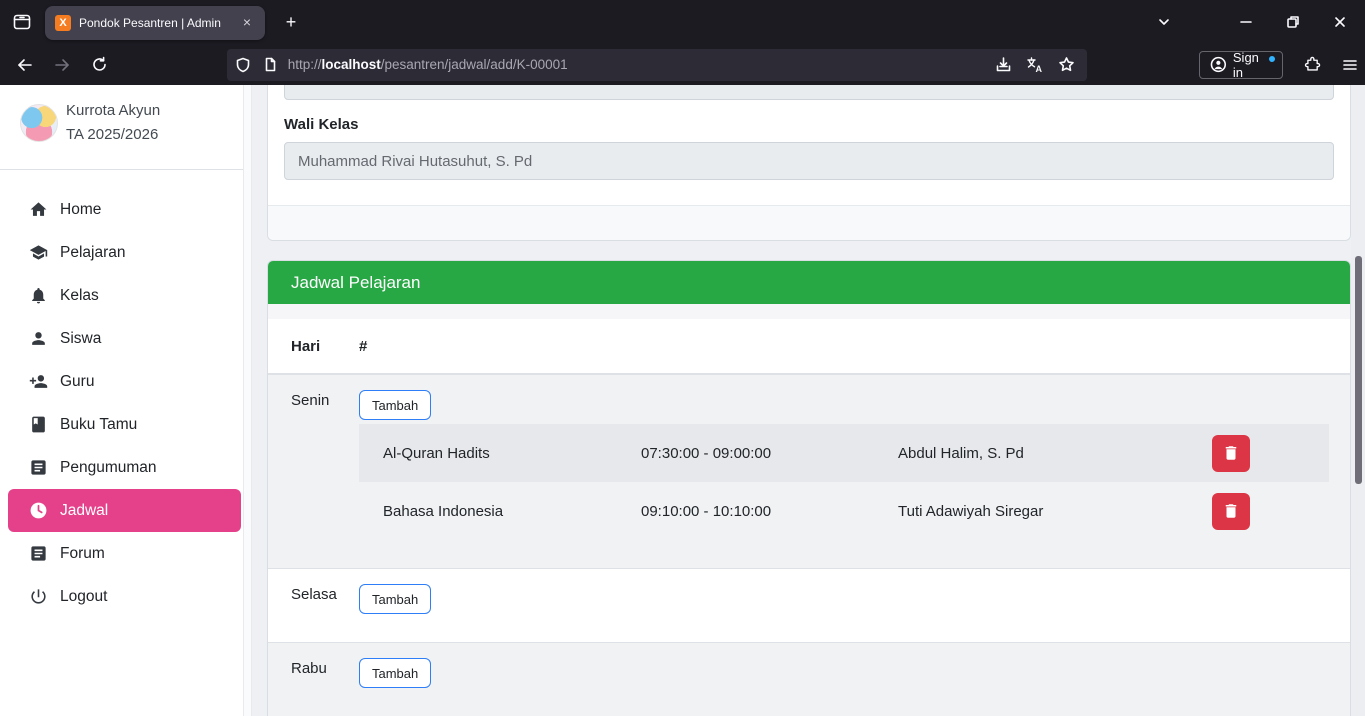 The width and height of the screenshot is (1365, 716). I want to click on tab-list-chevron-icon, so click(1164, 22).